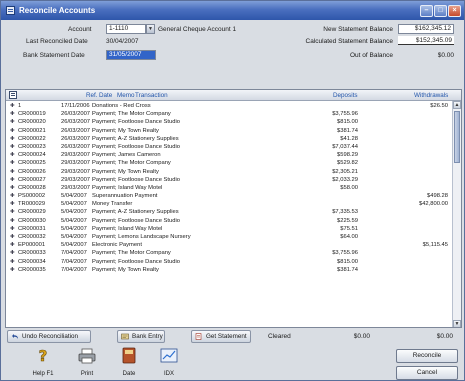  Describe the element at coordinates (87, 362) in the screenshot. I see `print-button: Print` at that location.